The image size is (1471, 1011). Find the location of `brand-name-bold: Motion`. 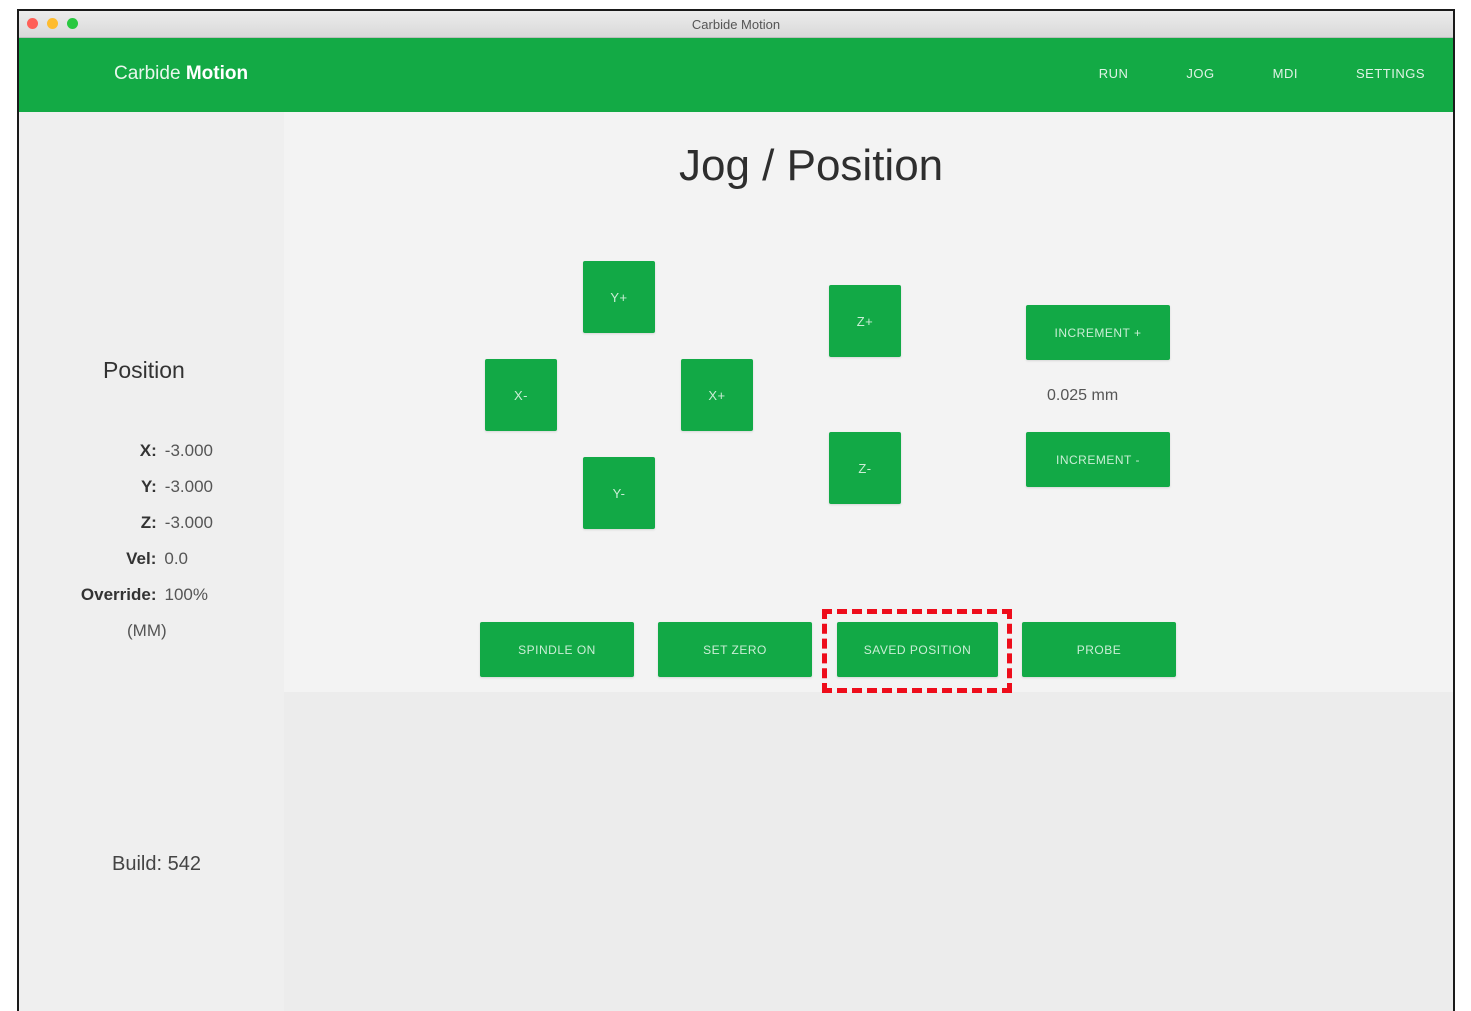

brand-name-bold: Motion is located at coordinates (217, 73).